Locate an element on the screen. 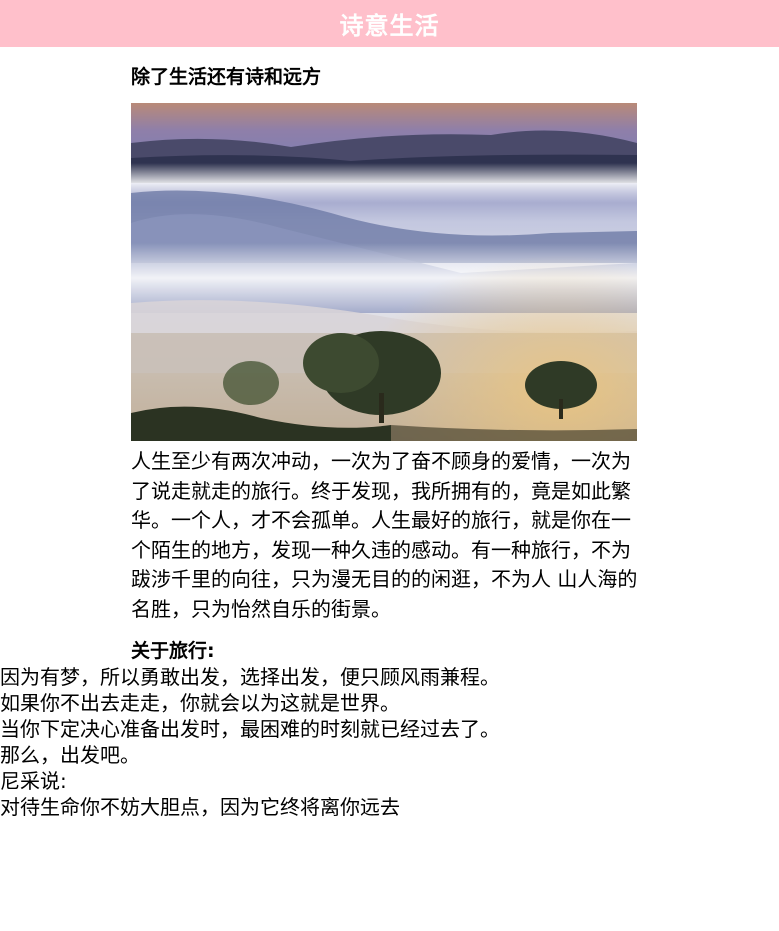 The image size is (779, 931). page-header: 诗意生活 is located at coordinates (389, 23).